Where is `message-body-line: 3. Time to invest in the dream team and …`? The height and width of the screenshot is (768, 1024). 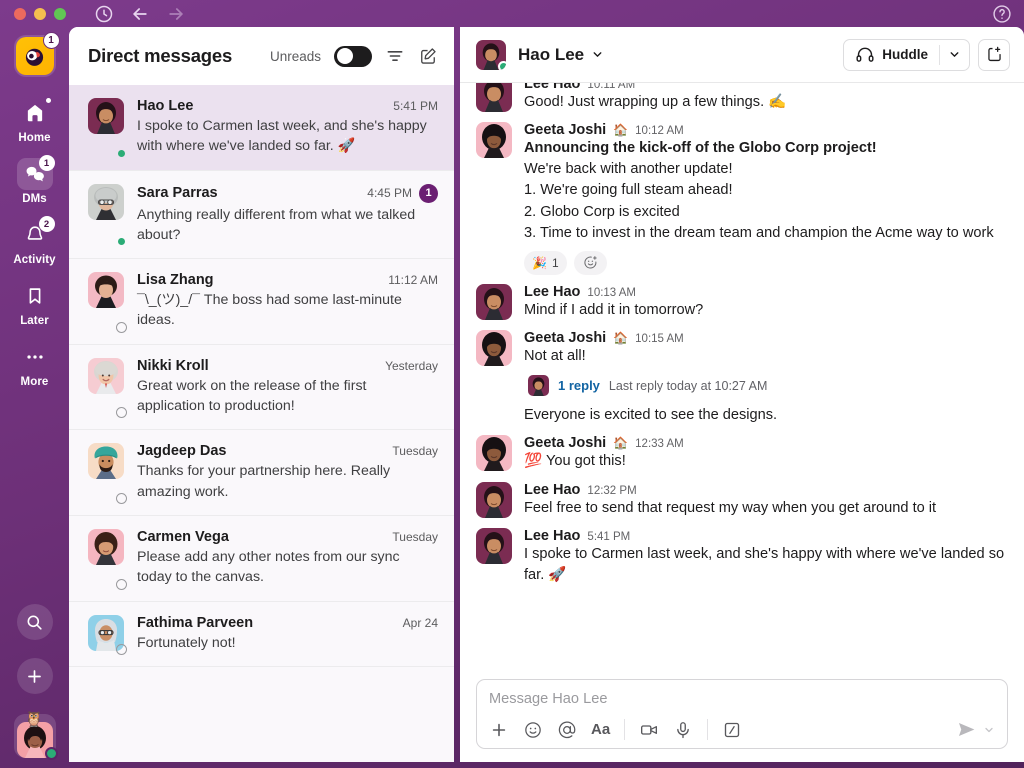
message-body-line: 3. Time to invest in the dream team and … is located at coordinates (759, 232).